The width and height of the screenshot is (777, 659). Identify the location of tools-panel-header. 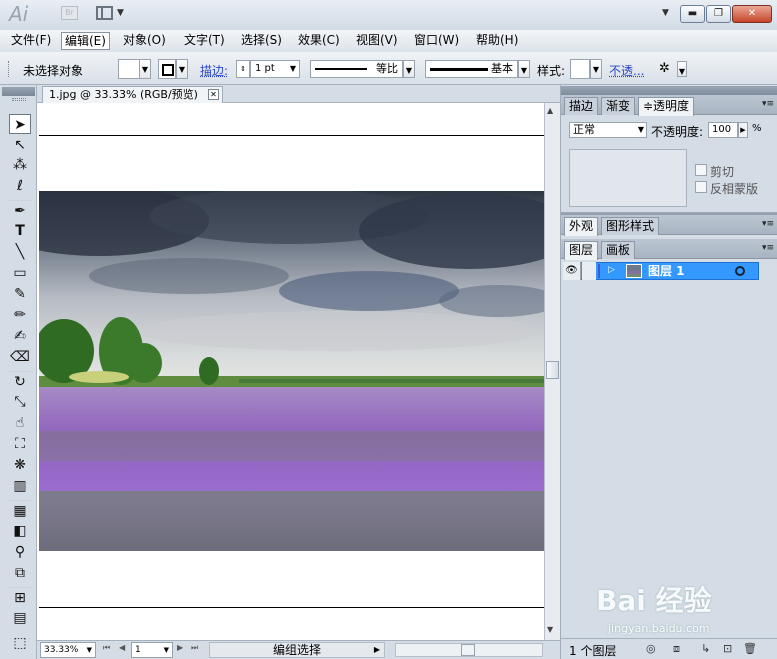
(18, 91).